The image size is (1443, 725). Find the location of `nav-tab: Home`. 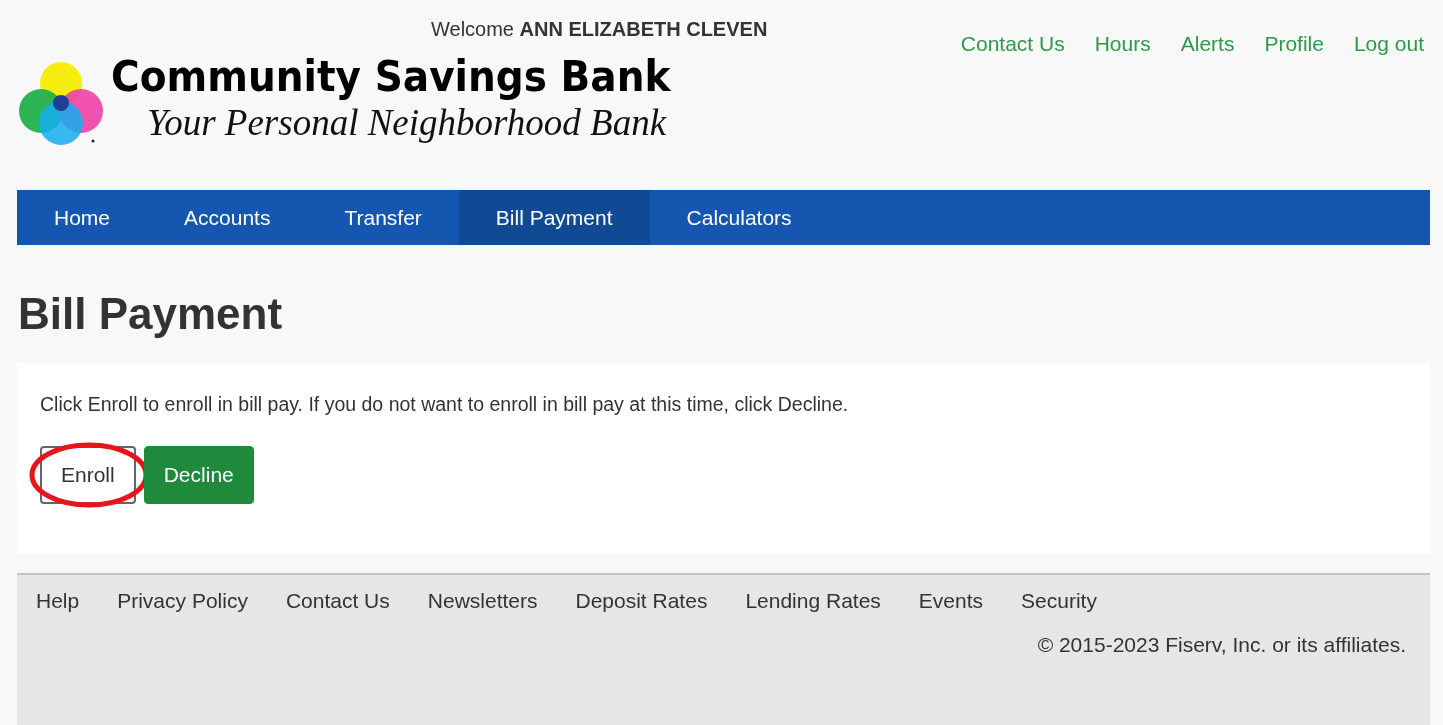

nav-tab: Home is located at coordinates (82, 217).